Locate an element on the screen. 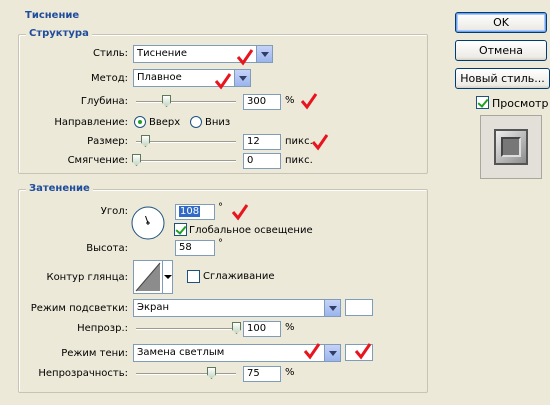 Image resolution: width=550 pixels, height=405 pixels. shading-title: Затенение is located at coordinates (59, 188).